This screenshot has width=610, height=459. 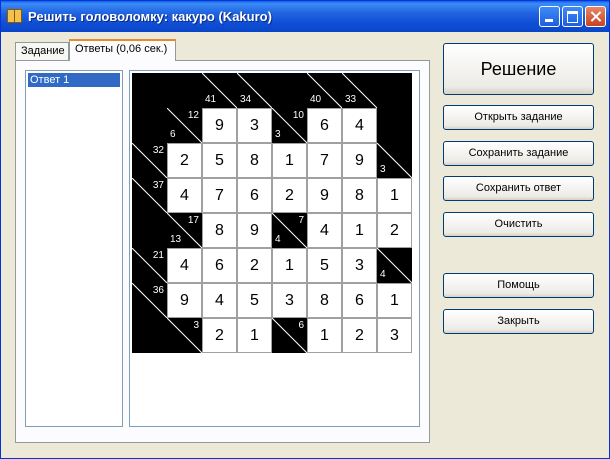 I want to click on clue-cell: 21, so click(x=149, y=265).